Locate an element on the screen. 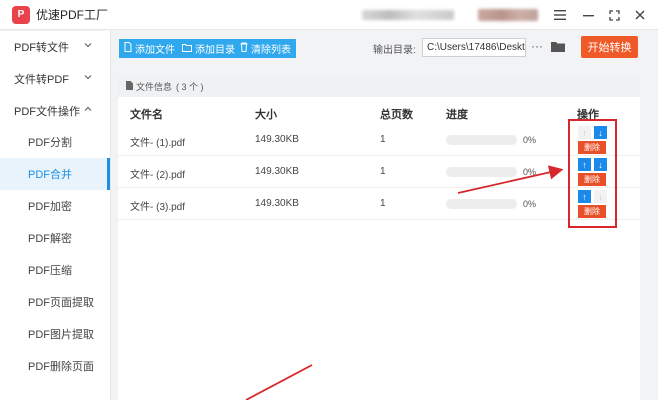 The height and width of the screenshot is (400, 658). sidebar-item-pdf-merge: PDF合并 is located at coordinates (55, 174).